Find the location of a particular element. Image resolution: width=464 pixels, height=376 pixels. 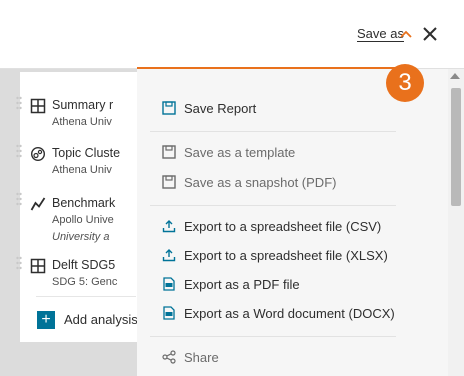

save-template-item: Save as a template is located at coordinates (228, 152).